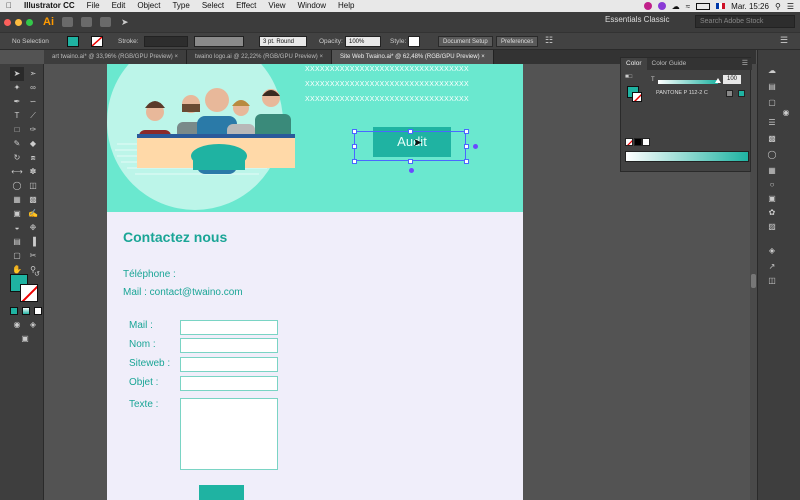 This screenshot has height=500, width=800. Describe the element at coordinates (387, 84) in the screenshot. I see `placeholder-text-line: XXXXXXXXXXXXXXXXXXXXXXXXXXXXXXXXX` at that location.